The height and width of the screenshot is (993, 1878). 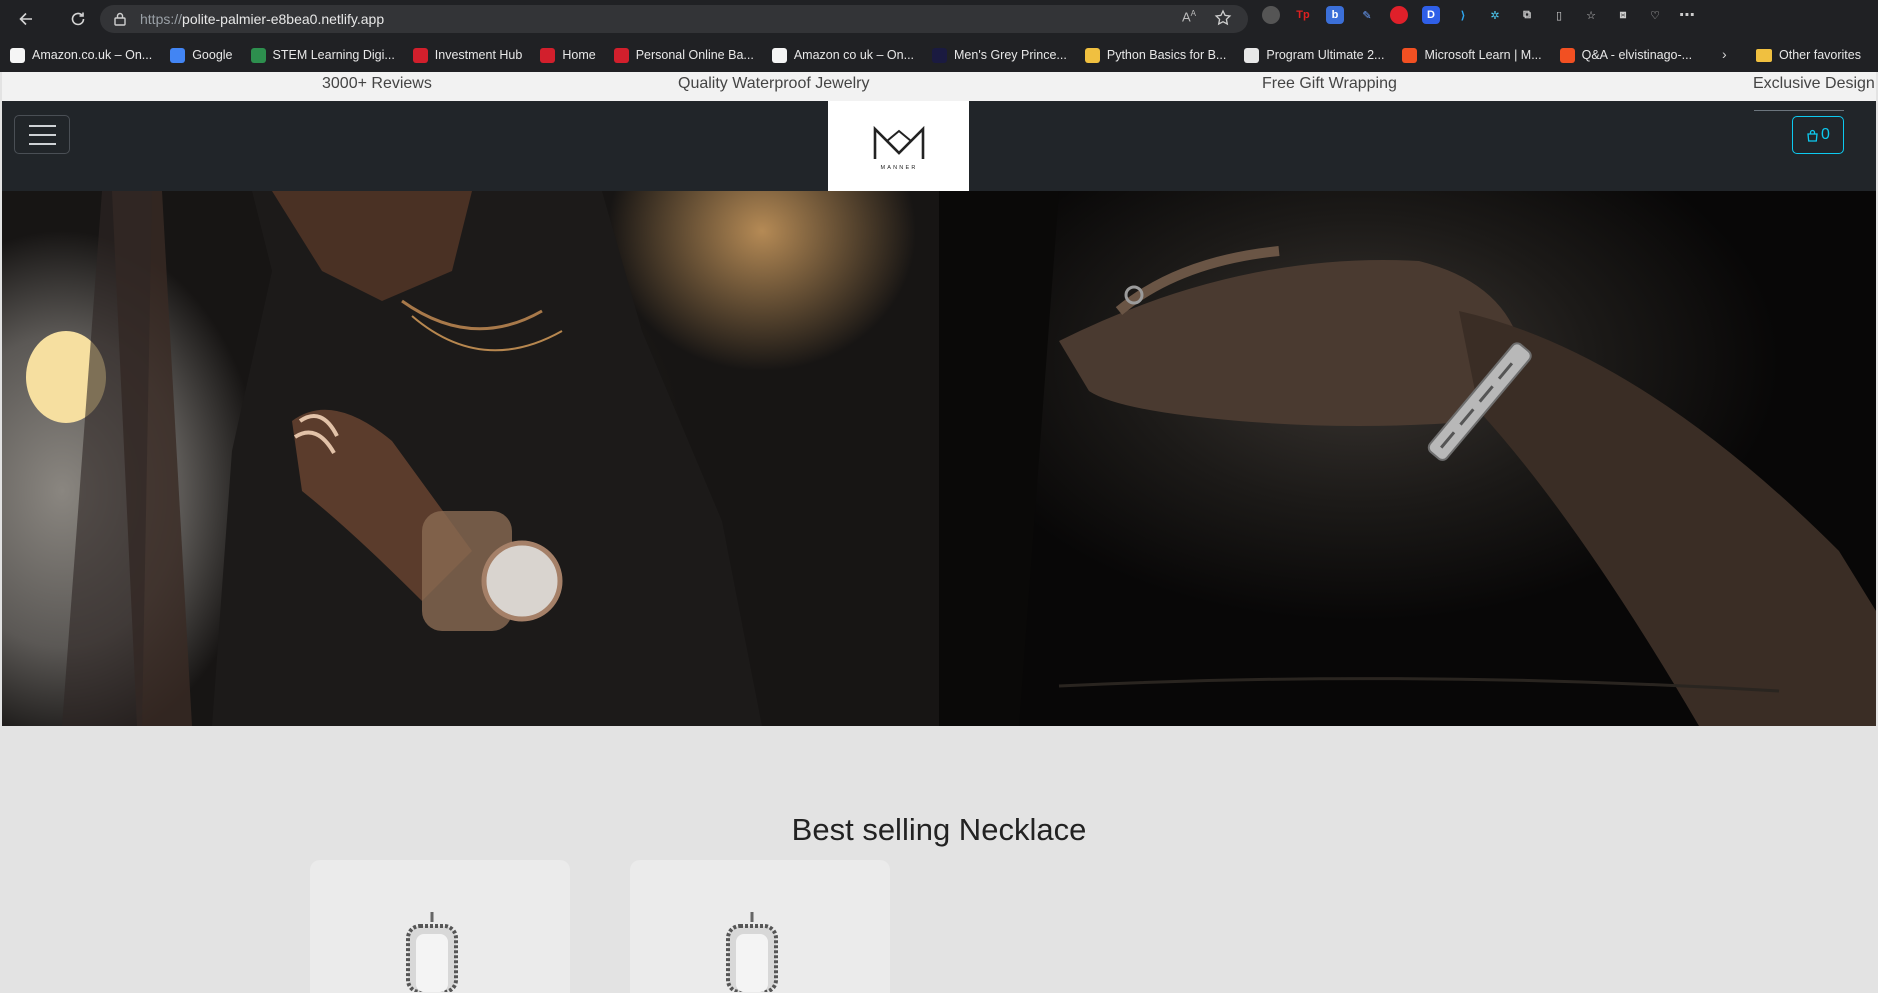 I want to click on extension-vscode-icon: ⟩, so click(x=1463, y=15).